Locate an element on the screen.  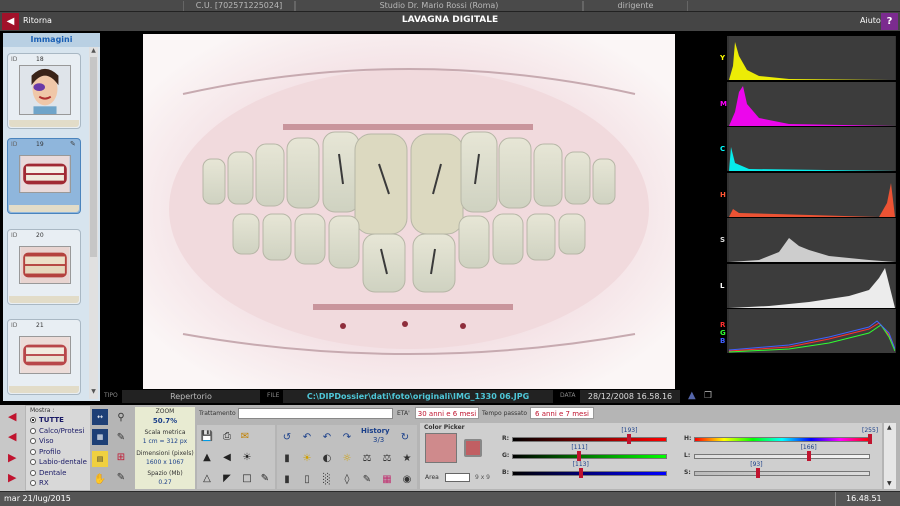
first-icon: ◀ is located at coordinates (12, 416).